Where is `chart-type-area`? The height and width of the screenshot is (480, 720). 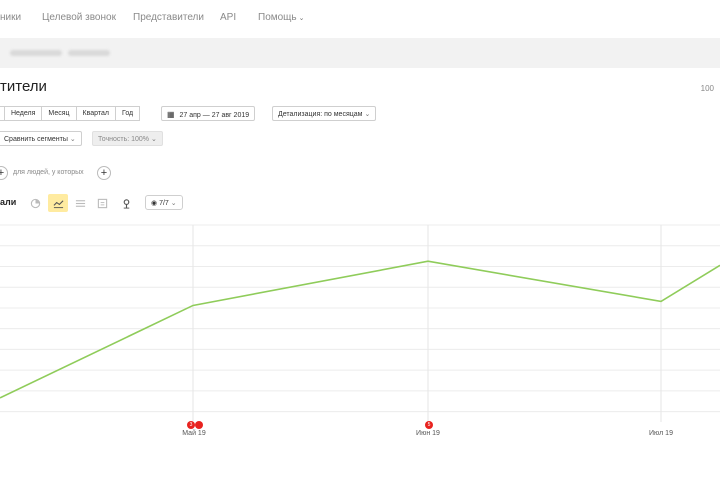
chart-type-area is located at coordinates (80, 203).